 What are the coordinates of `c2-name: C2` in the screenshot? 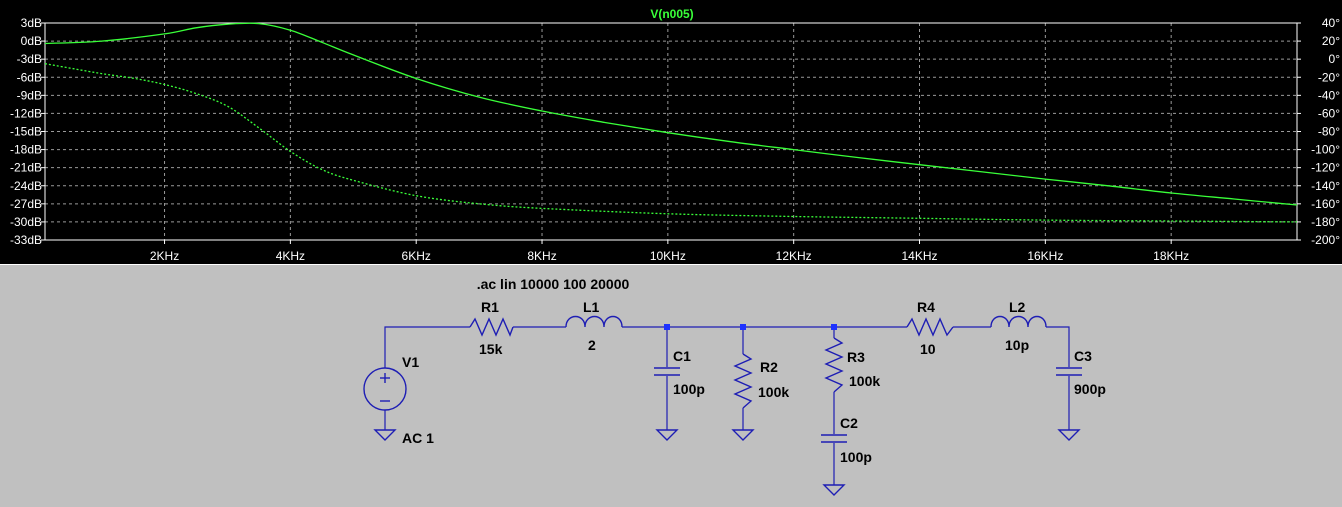 It's located at (849, 423).